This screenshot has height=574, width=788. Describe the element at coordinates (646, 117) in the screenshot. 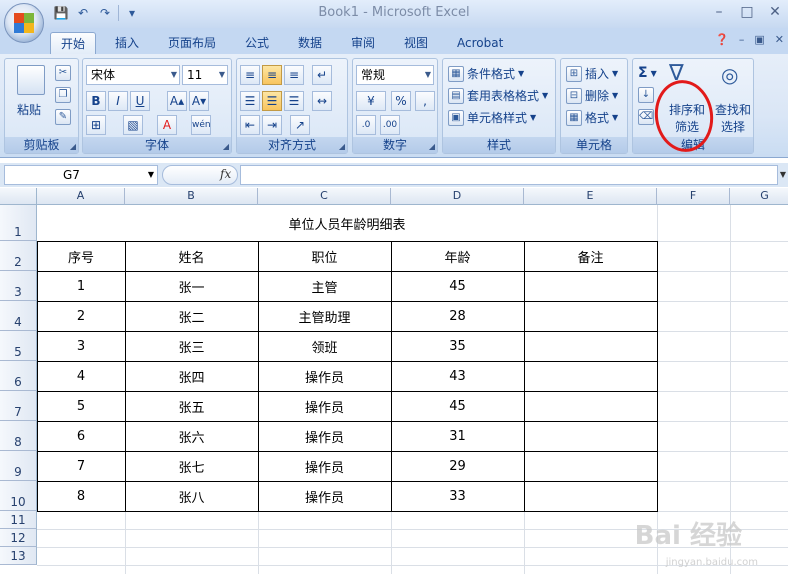

I see `clear-icon: ⌫` at that location.